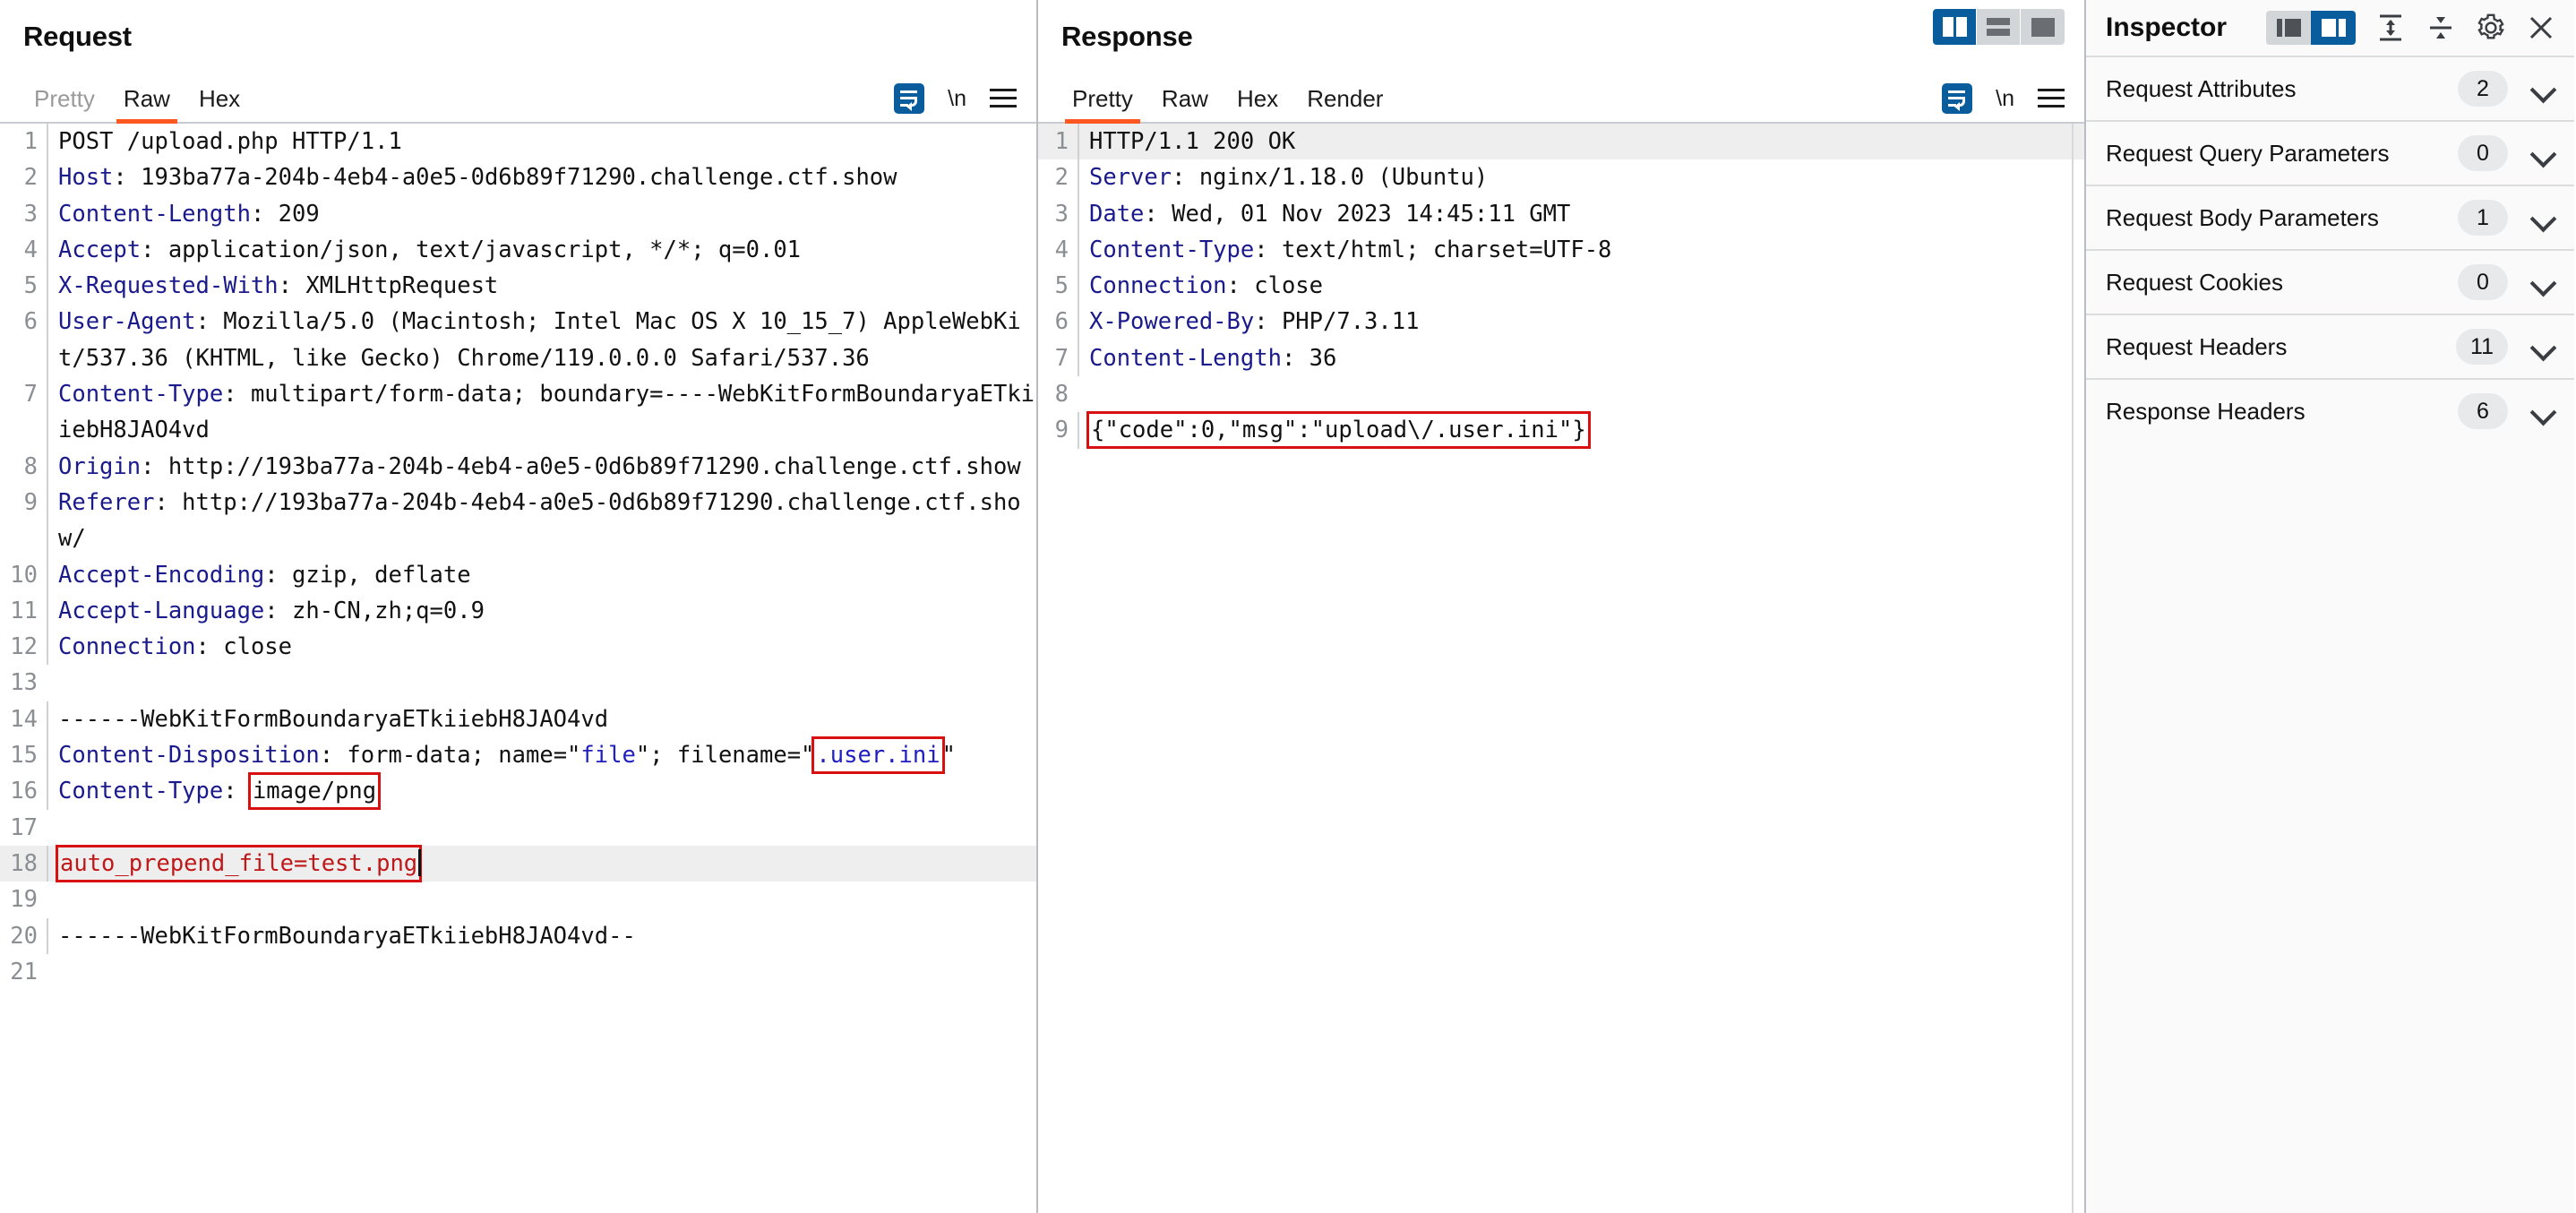 This screenshot has width=2576, height=1213. Describe the element at coordinates (2330, 282) in the screenshot. I see `inspector-section-request-cookies: Request Cookies 0` at that location.